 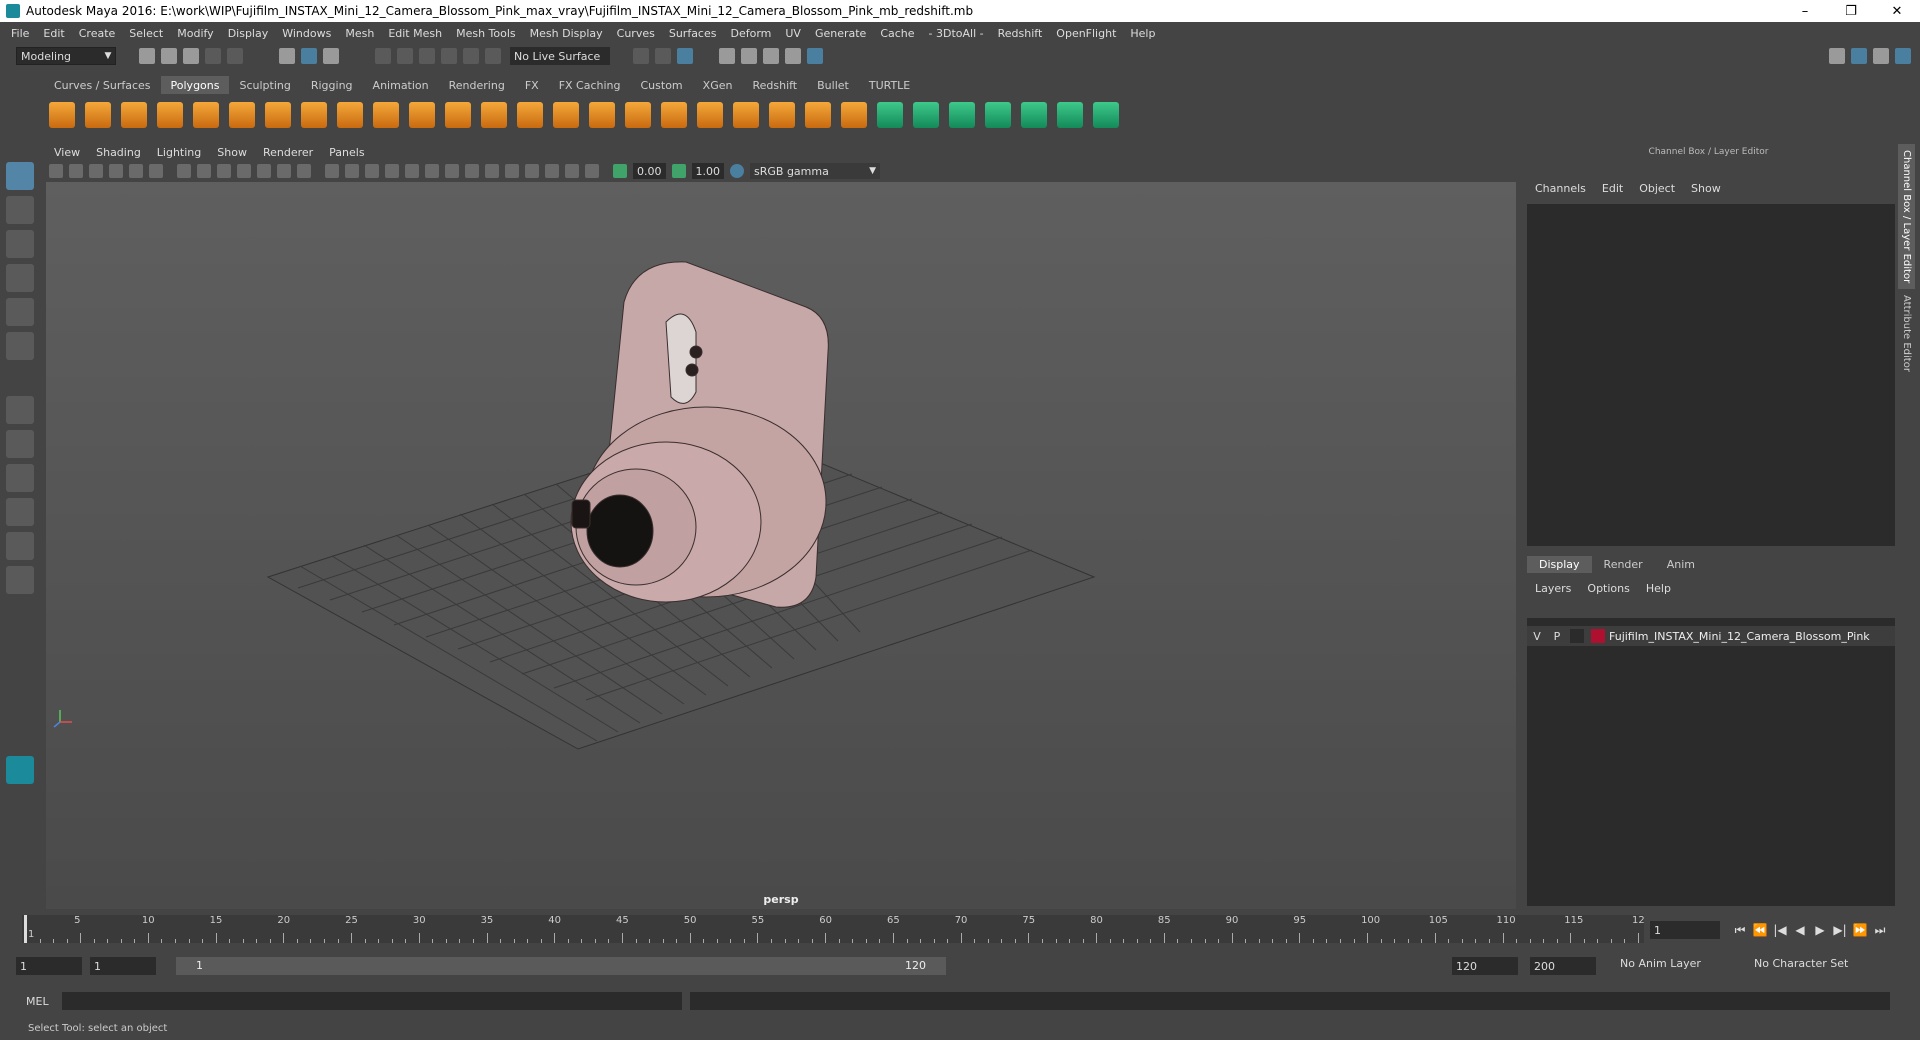 I want to click on menu-mesh-tools: Mesh Tools, so click(x=486, y=33).